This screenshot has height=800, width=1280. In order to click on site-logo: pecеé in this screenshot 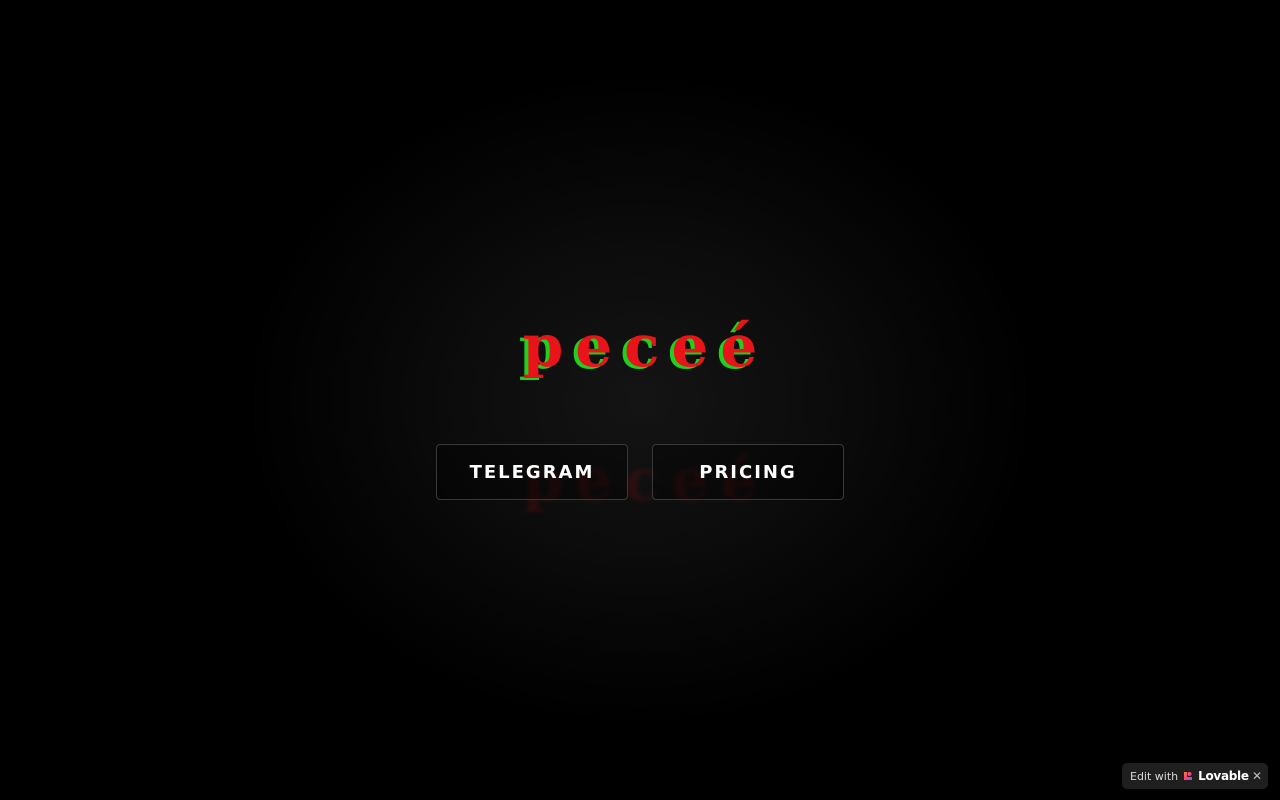, I will do `click(646, 346)`.